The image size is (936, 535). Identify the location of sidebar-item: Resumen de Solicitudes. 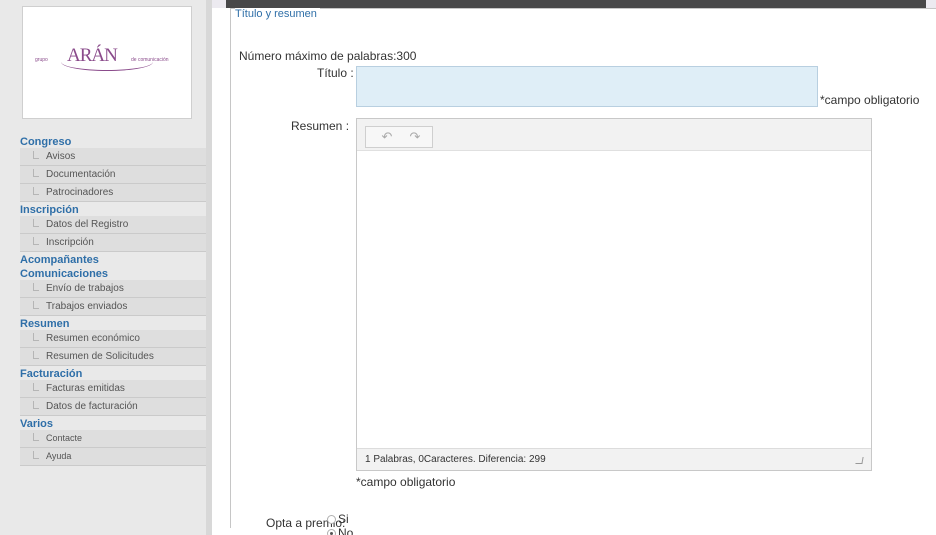
(113, 357).